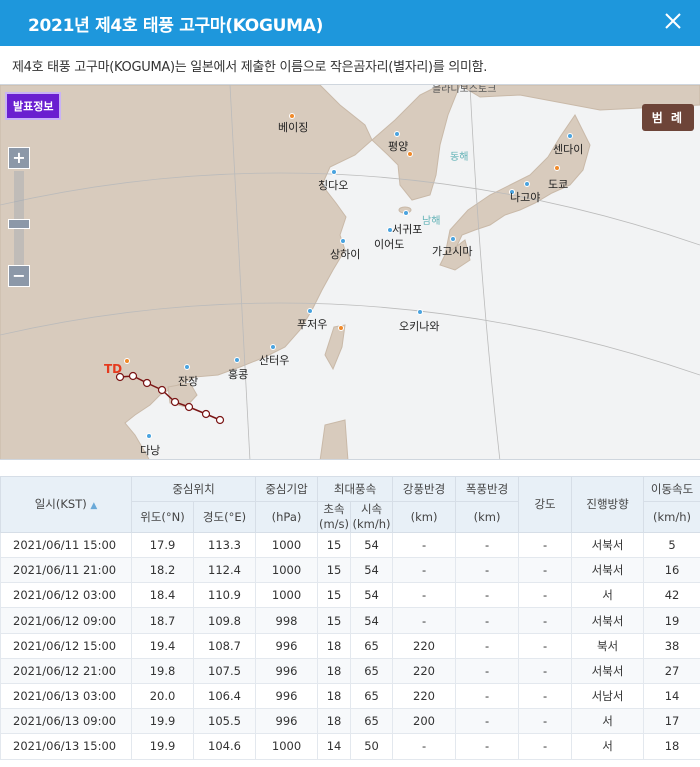 The width and height of the screenshot is (700, 767). What do you see at coordinates (224, 671) in the screenshot?
I see `table-cell: 107.5` at bounding box center [224, 671].